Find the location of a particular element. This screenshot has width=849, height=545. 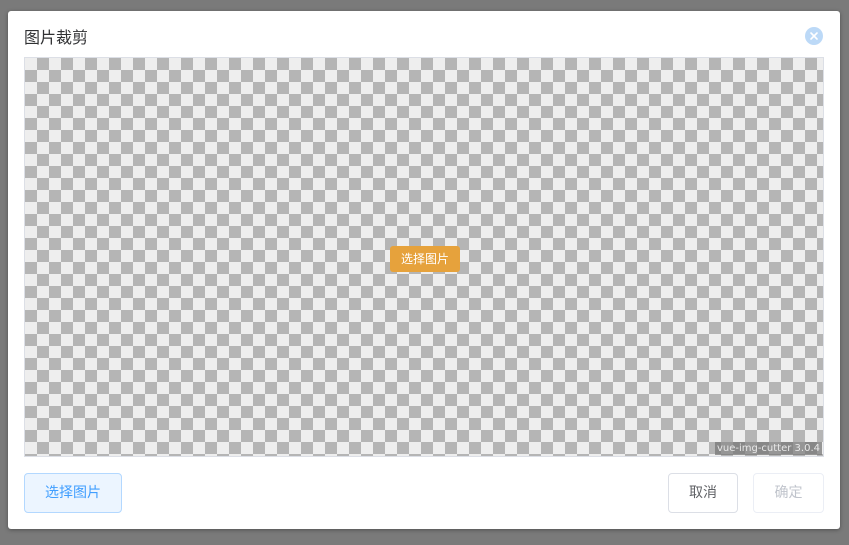

dialog-title: 图片裁剪 is located at coordinates (56, 37).